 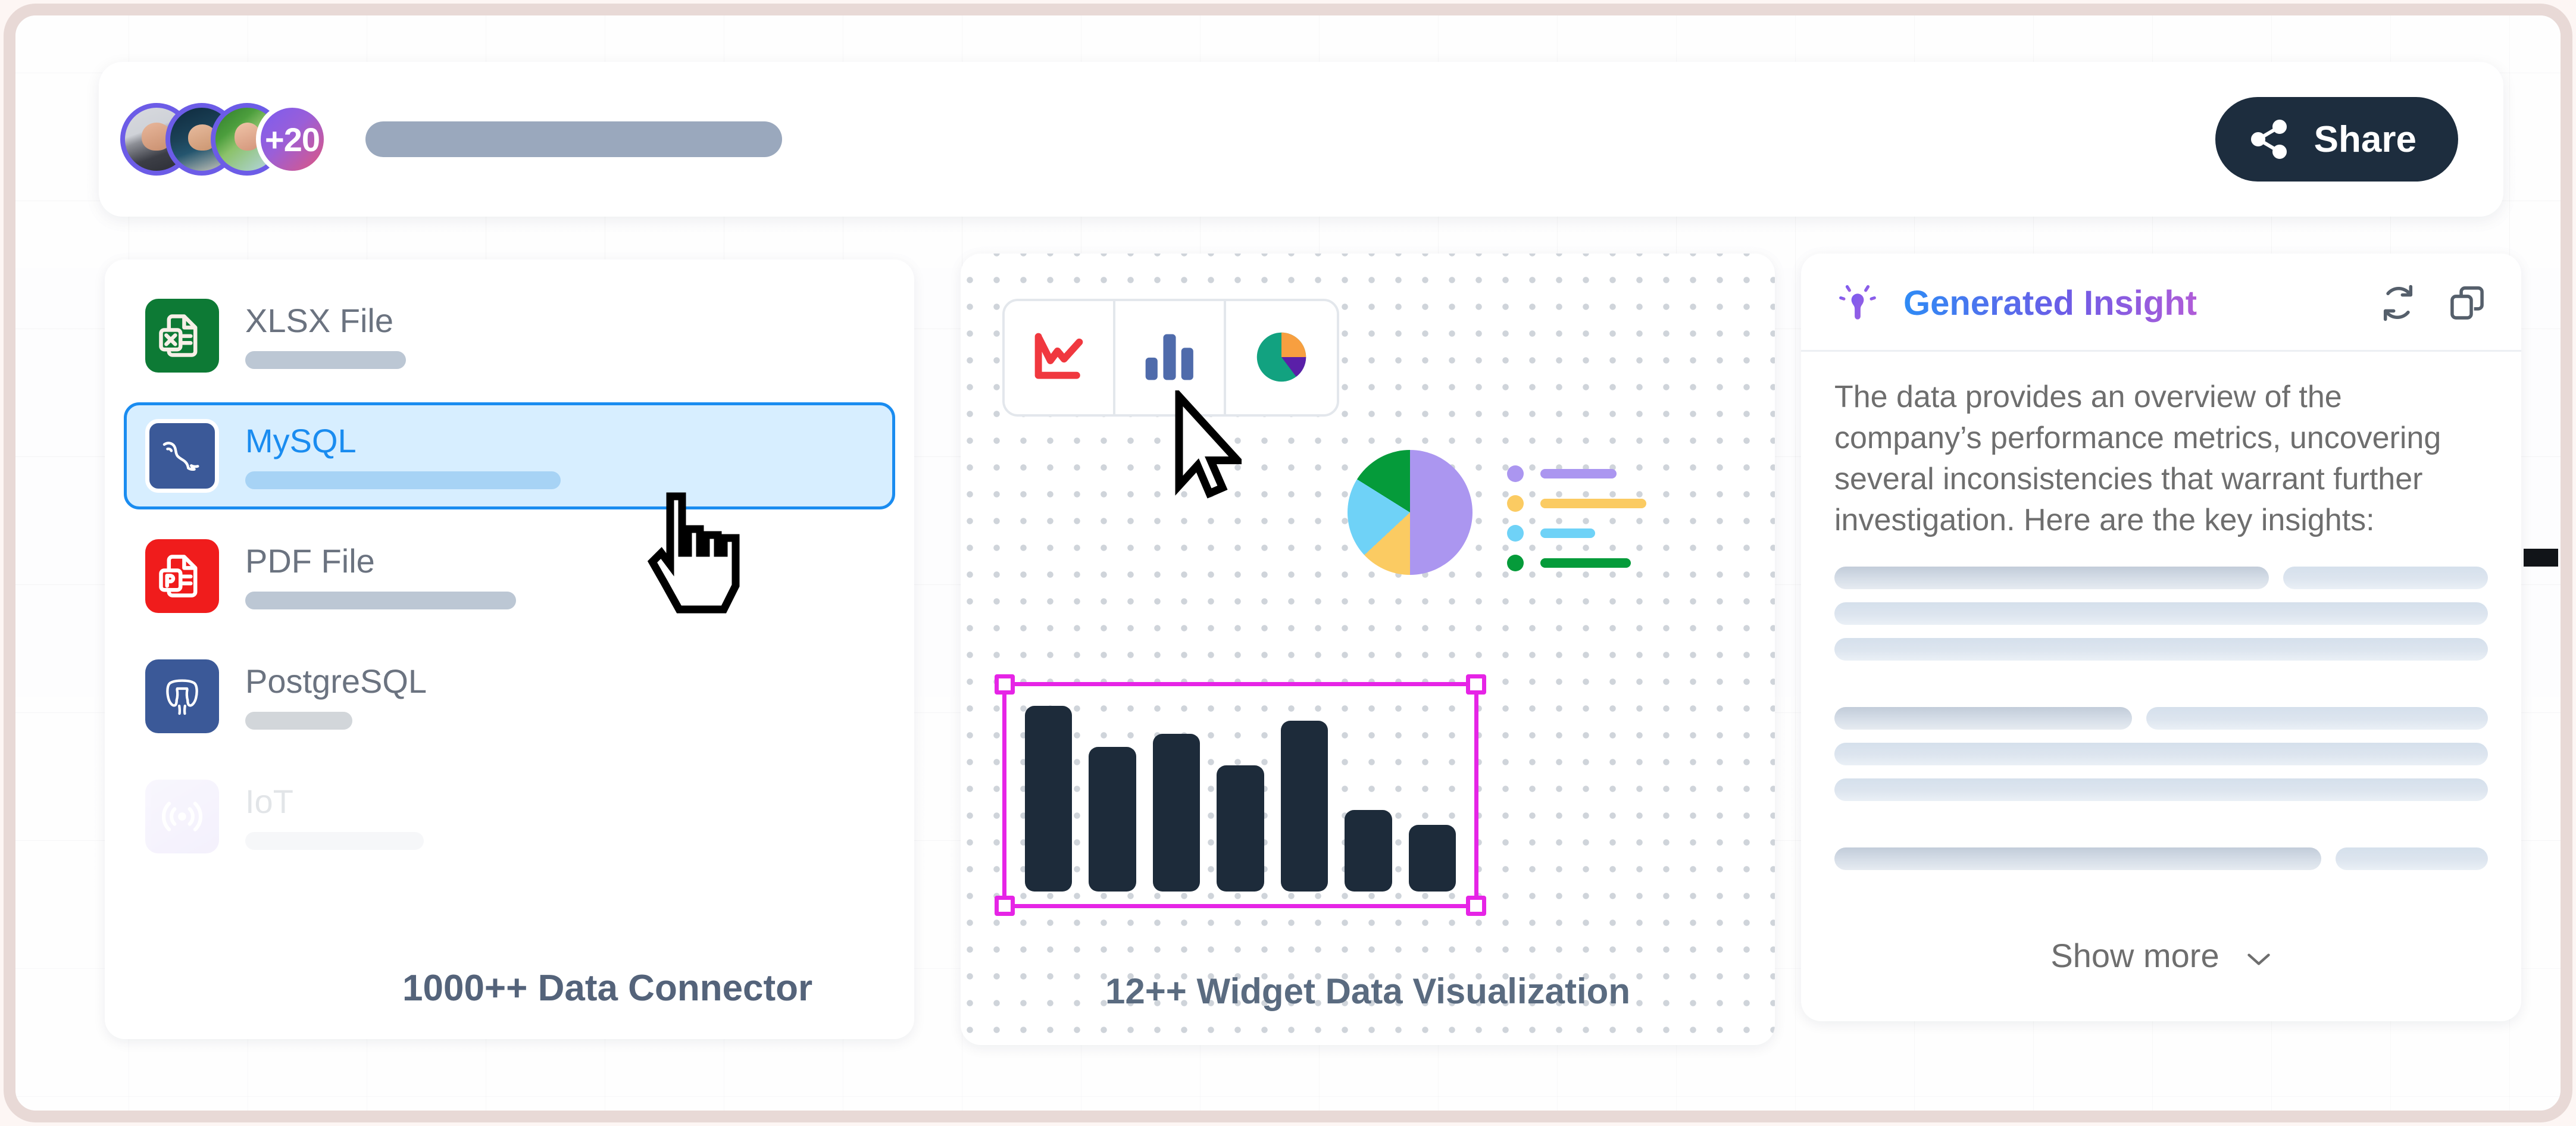 I want to click on chart-type-line-button, so click(x=1060, y=357).